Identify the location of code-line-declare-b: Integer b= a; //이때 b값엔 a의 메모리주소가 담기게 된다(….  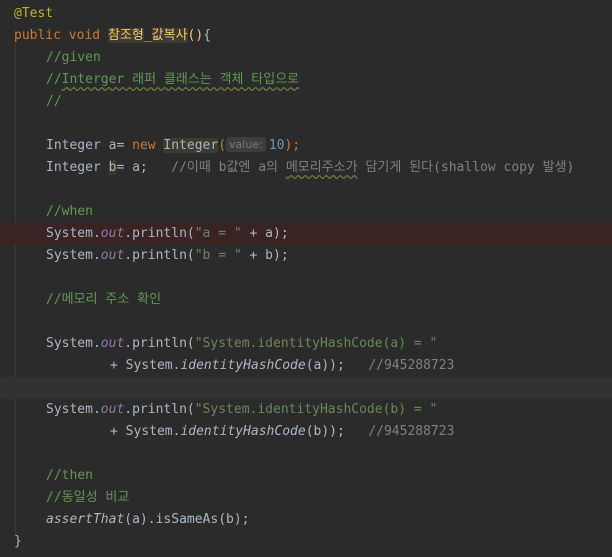
(306, 168).